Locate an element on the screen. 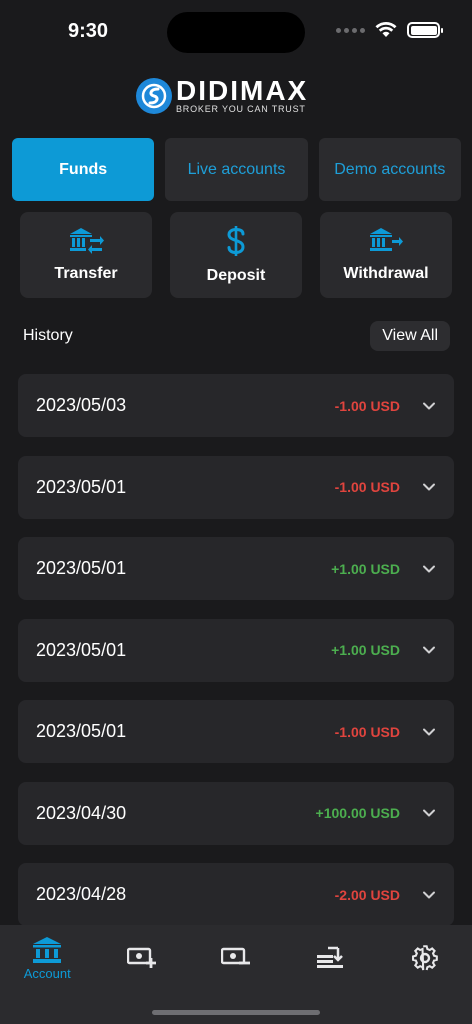  status-time: 9:30 is located at coordinates (88, 31).